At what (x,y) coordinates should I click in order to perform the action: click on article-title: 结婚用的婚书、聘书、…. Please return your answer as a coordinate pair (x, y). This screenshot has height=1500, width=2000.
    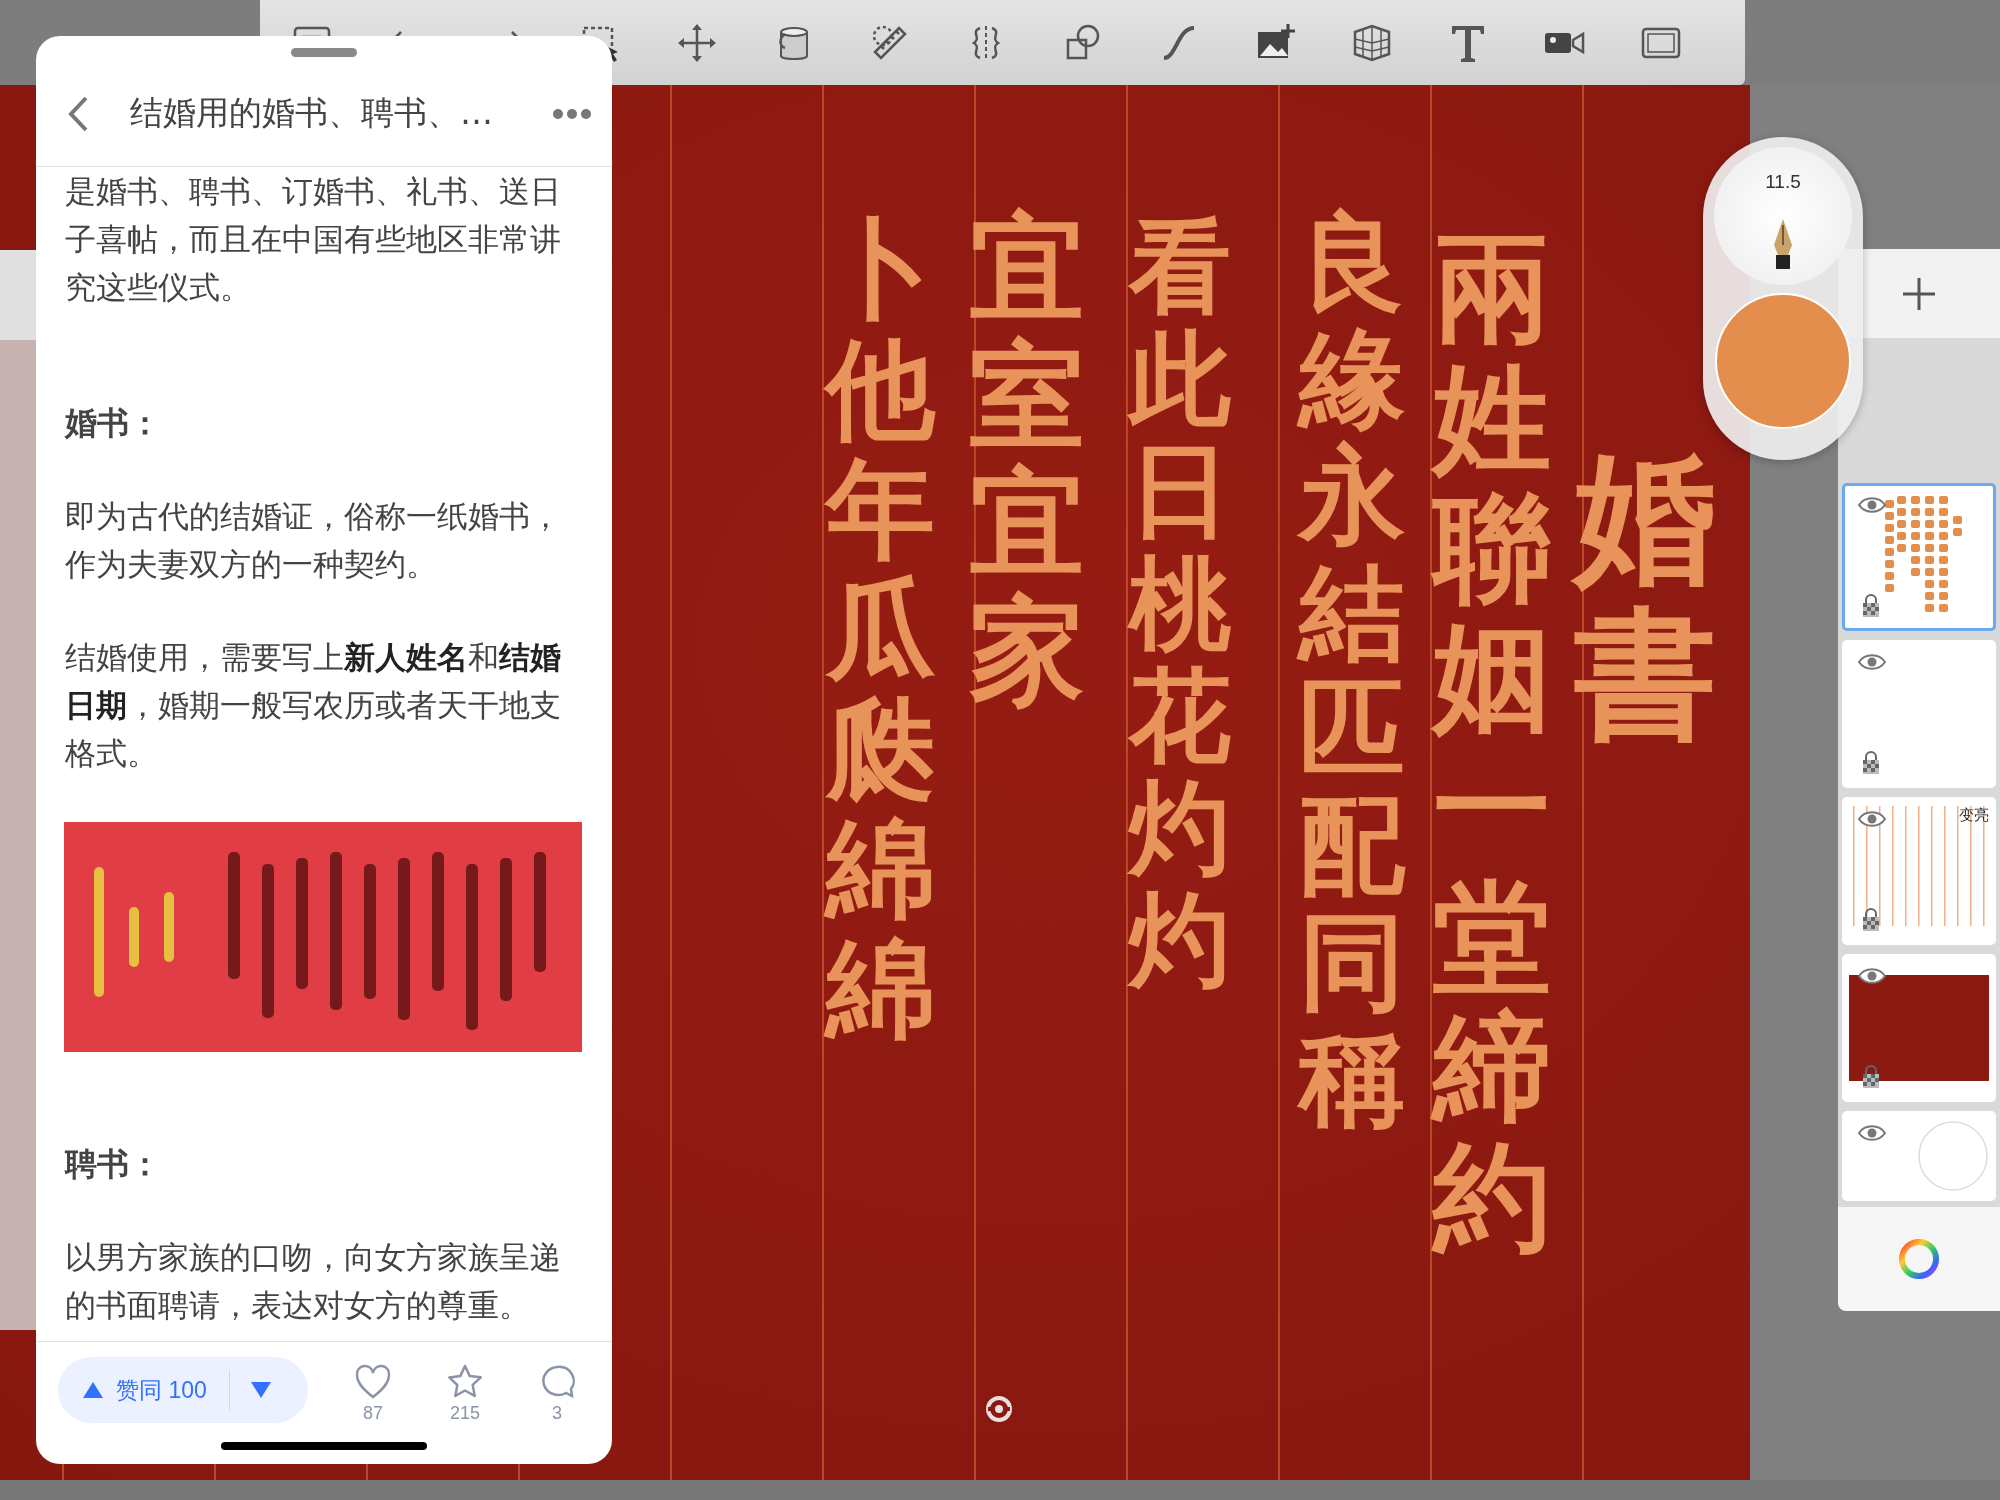
    Looking at the image, I should click on (312, 113).